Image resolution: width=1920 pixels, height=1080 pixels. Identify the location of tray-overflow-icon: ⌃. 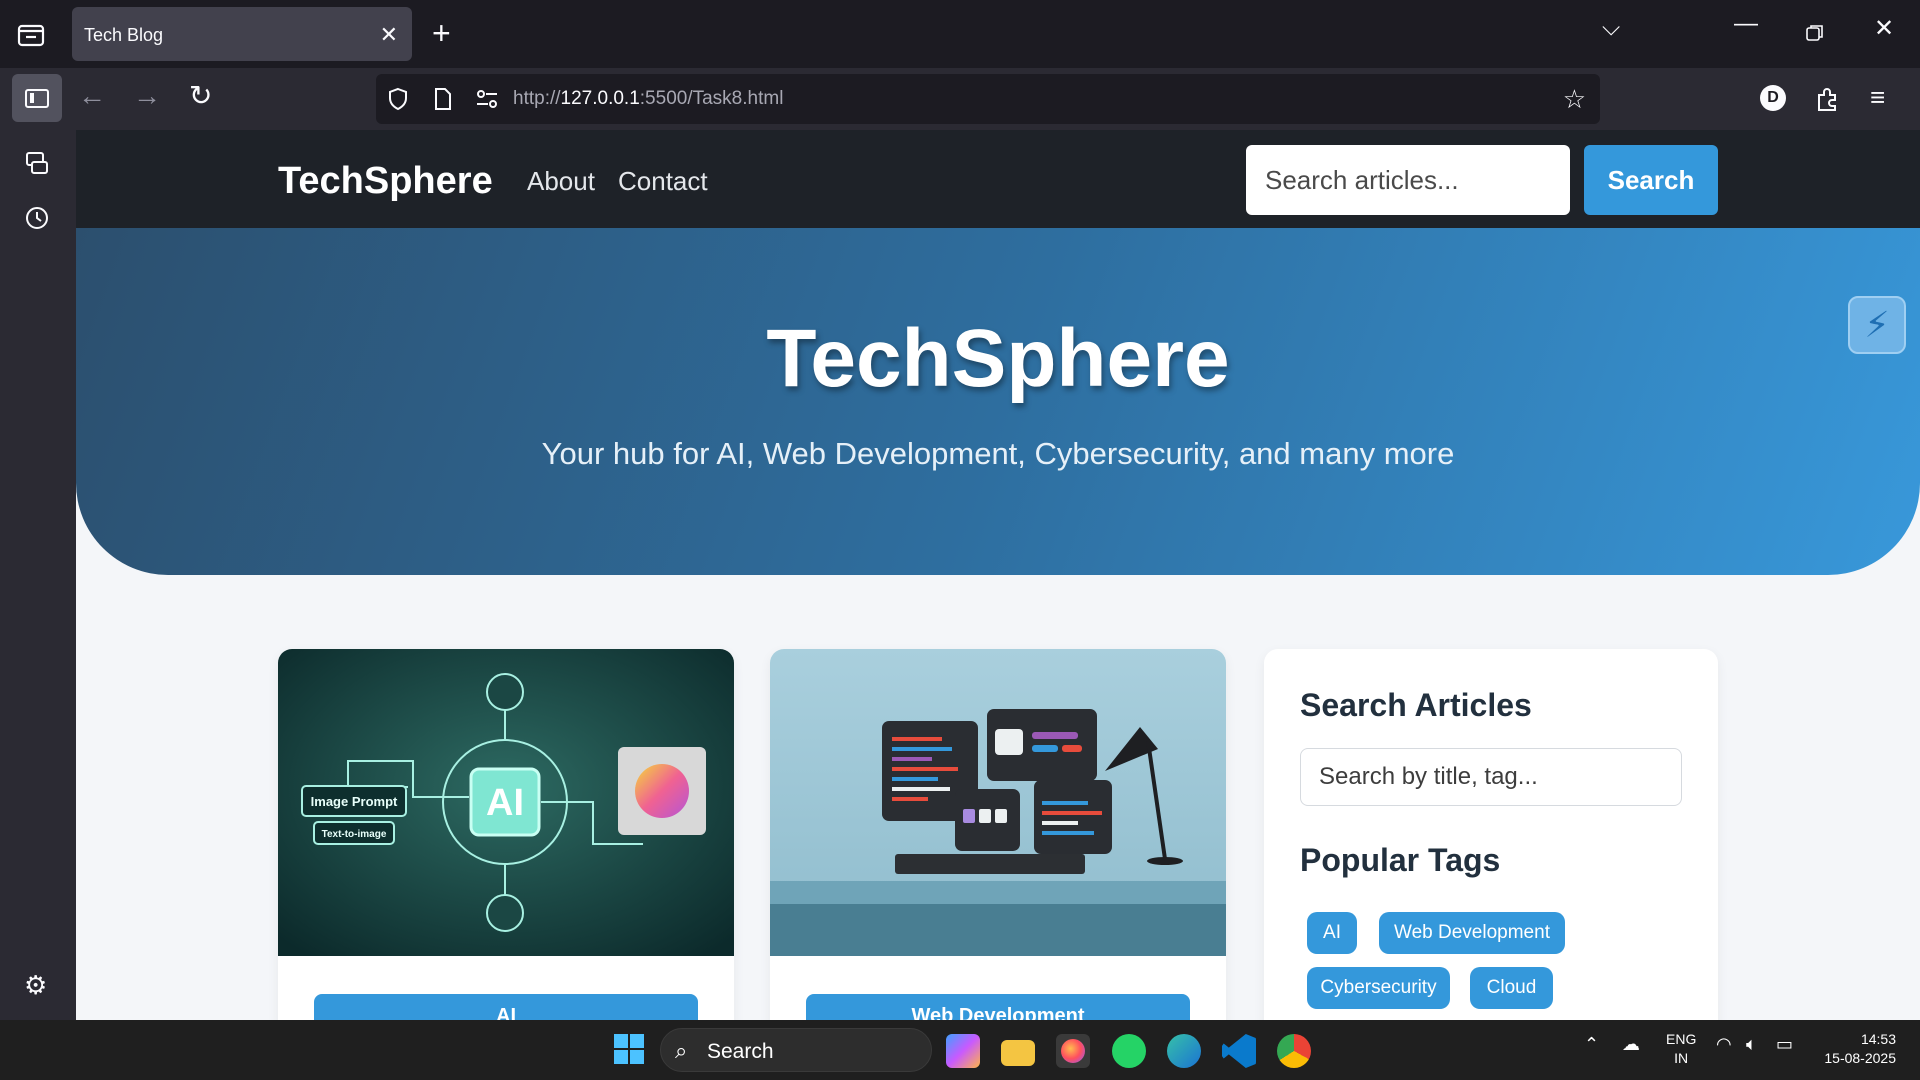
(1591, 1044).